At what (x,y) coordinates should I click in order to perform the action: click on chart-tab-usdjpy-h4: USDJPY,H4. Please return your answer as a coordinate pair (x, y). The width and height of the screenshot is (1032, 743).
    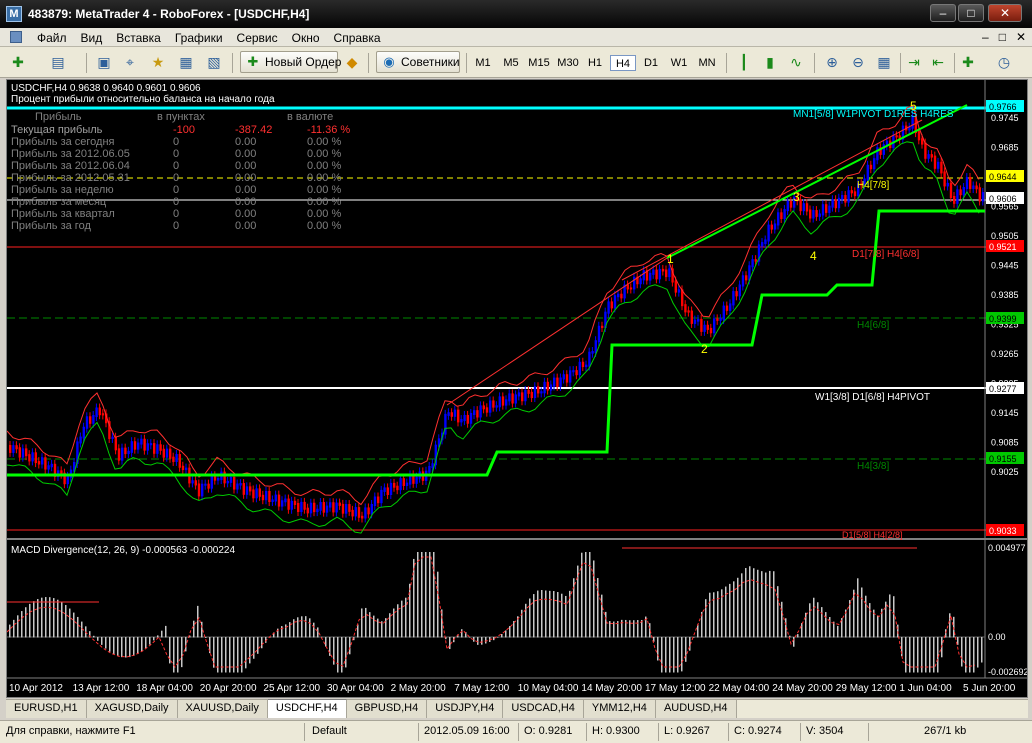
    Looking at the image, I should click on (465, 709).